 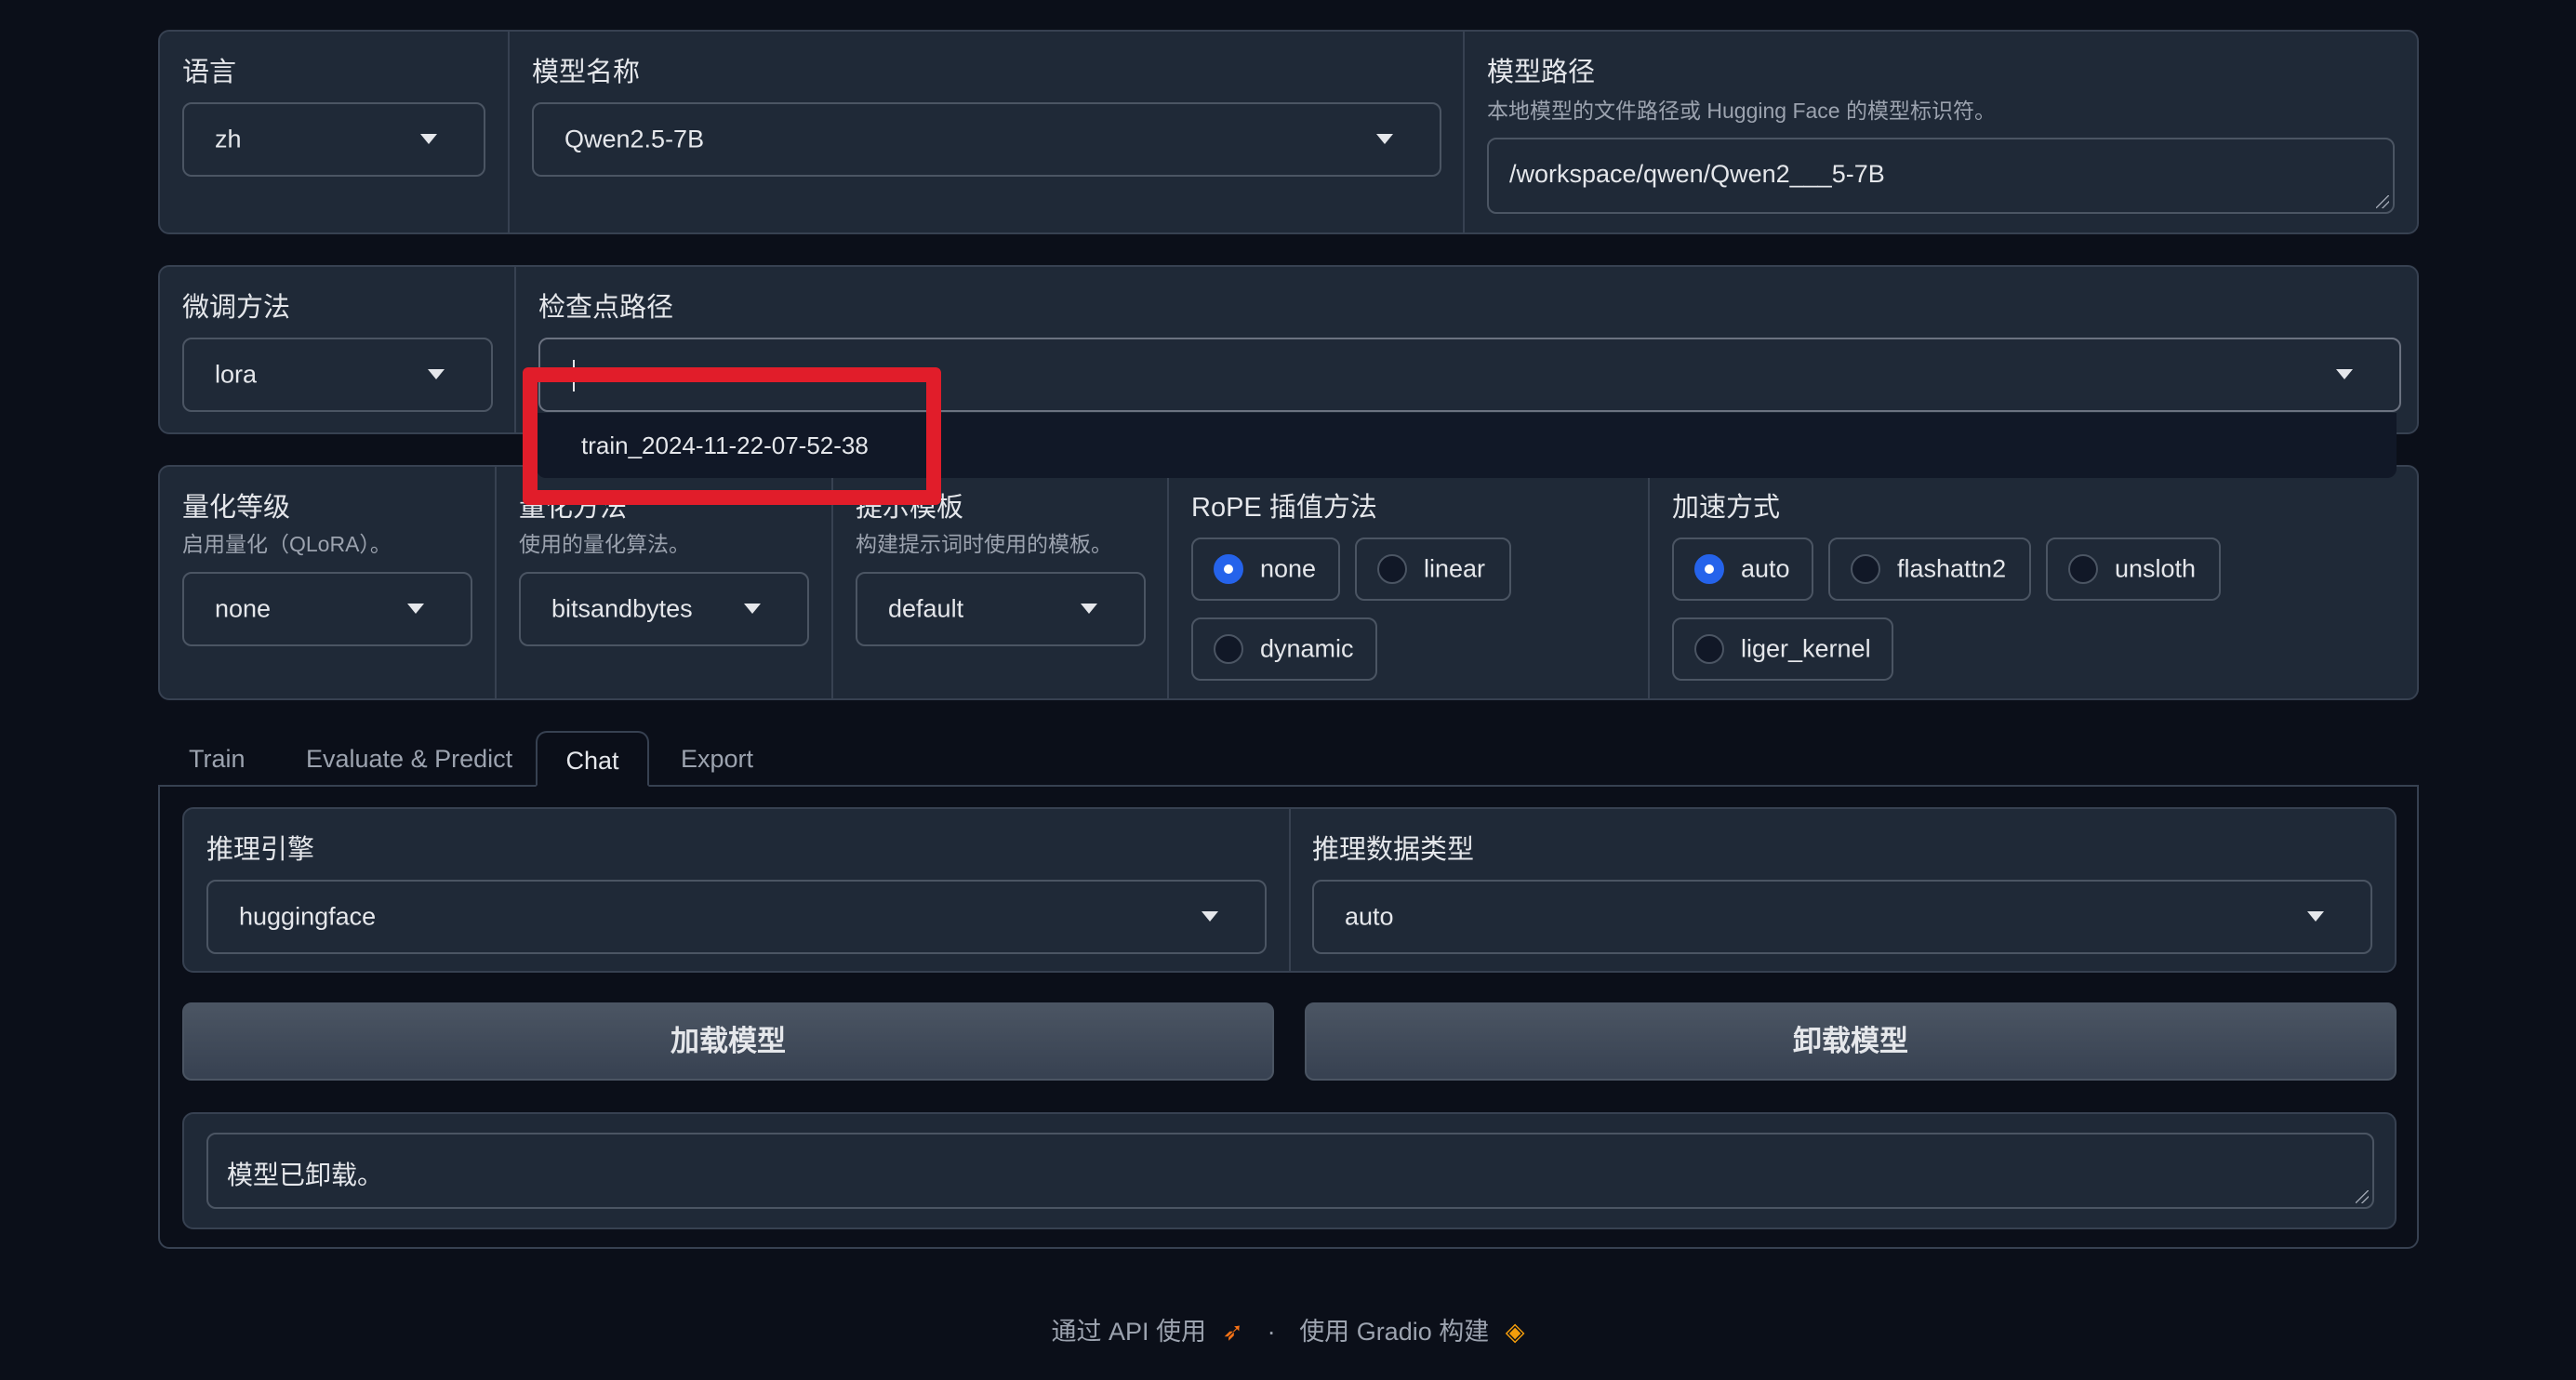 What do you see at coordinates (622, 608) in the screenshot?
I see `quant-method-value: bitsandbytes` at bounding box center [622, 608].